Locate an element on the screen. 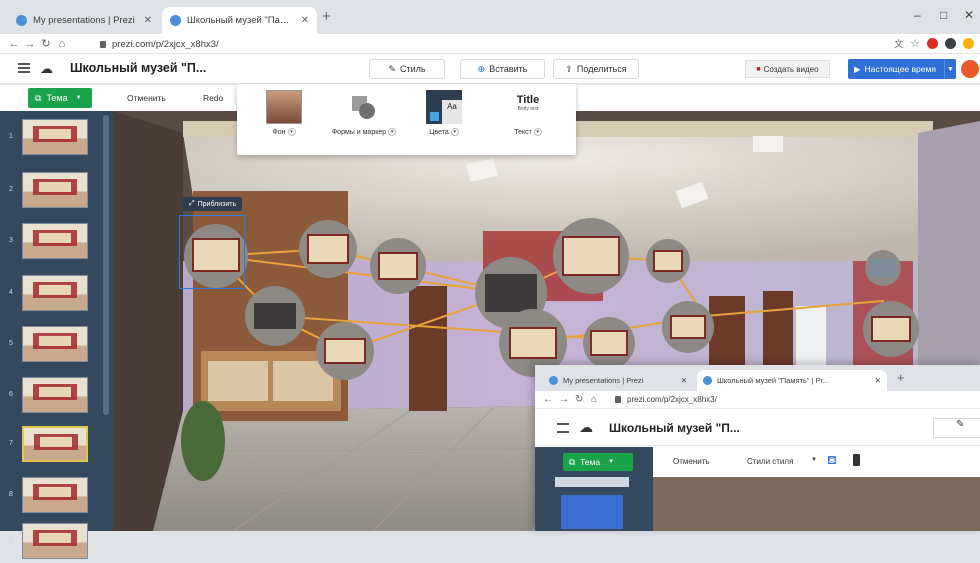 This screenshot has height=563, width=980. text-preview-icon: Title Body text is located at coordinates (528, 107).